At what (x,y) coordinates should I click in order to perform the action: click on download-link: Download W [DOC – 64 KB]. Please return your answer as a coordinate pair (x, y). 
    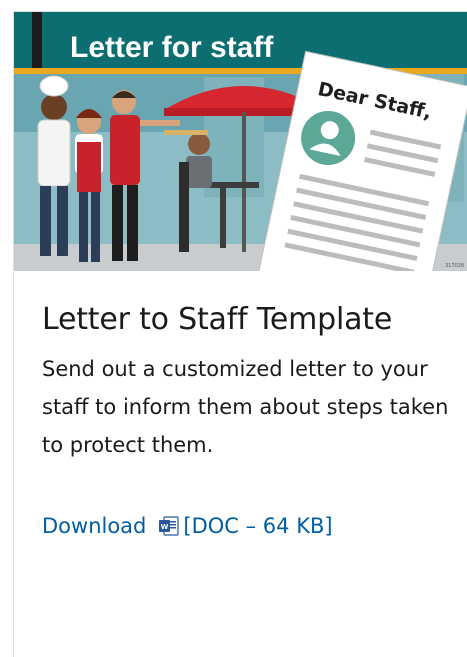
    Looking at the image, I should click on (187, 526).